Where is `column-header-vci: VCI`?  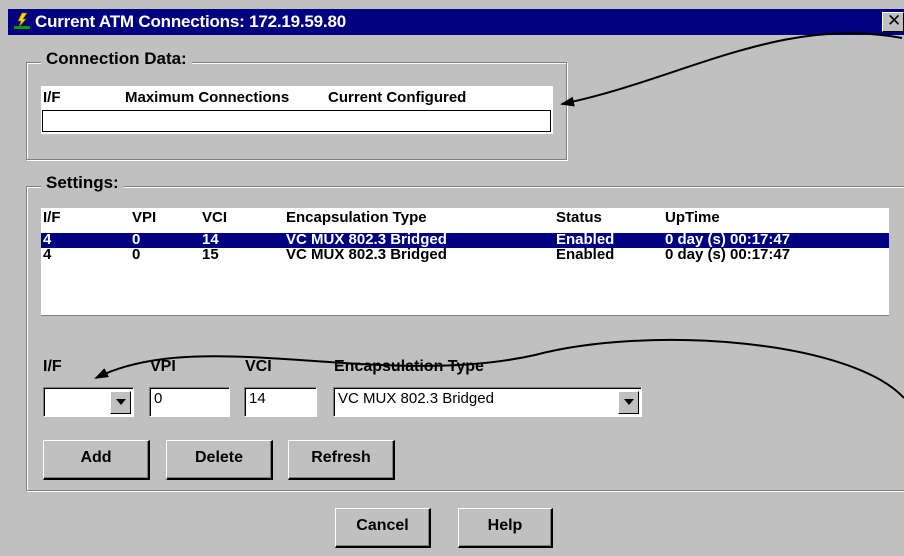 column-header-vci: VCI is located at coordinates (214, 217).